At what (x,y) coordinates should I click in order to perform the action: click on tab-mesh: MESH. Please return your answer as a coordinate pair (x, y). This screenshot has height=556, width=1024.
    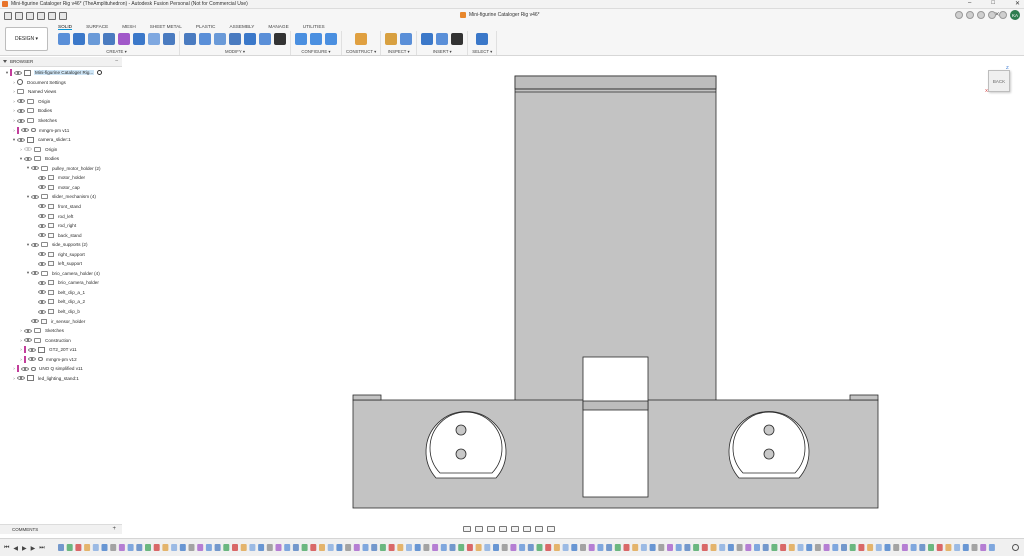
    Looking at the image, I should click on (129, 27).